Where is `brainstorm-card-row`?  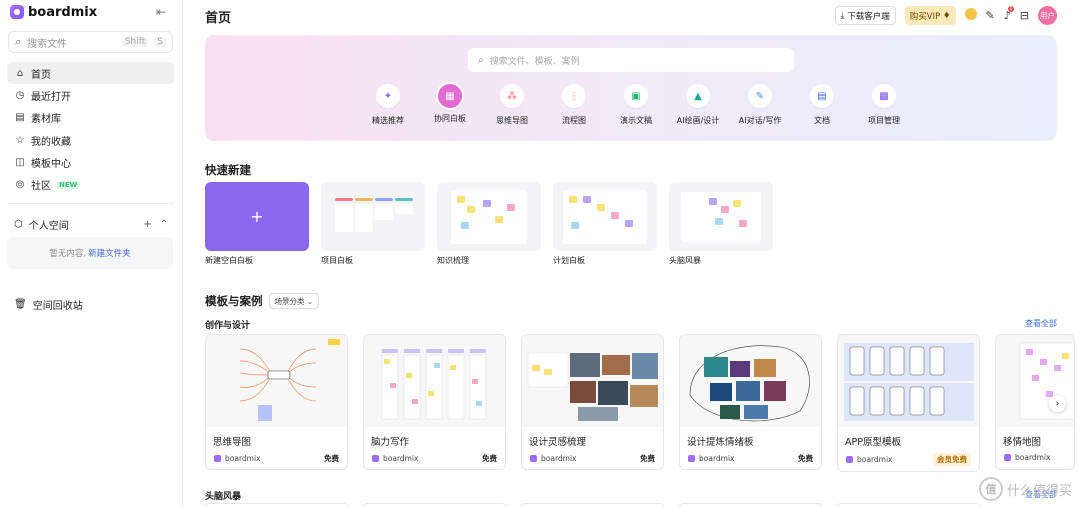 brainstorm-card-row is located at coordinates (630, 505).